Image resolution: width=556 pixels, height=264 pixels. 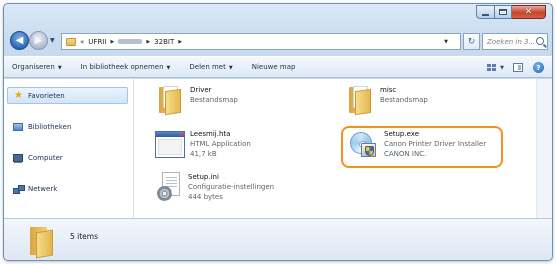 I want to click on file-type: Configuratie-instellingen, so click(x=231, y=187).